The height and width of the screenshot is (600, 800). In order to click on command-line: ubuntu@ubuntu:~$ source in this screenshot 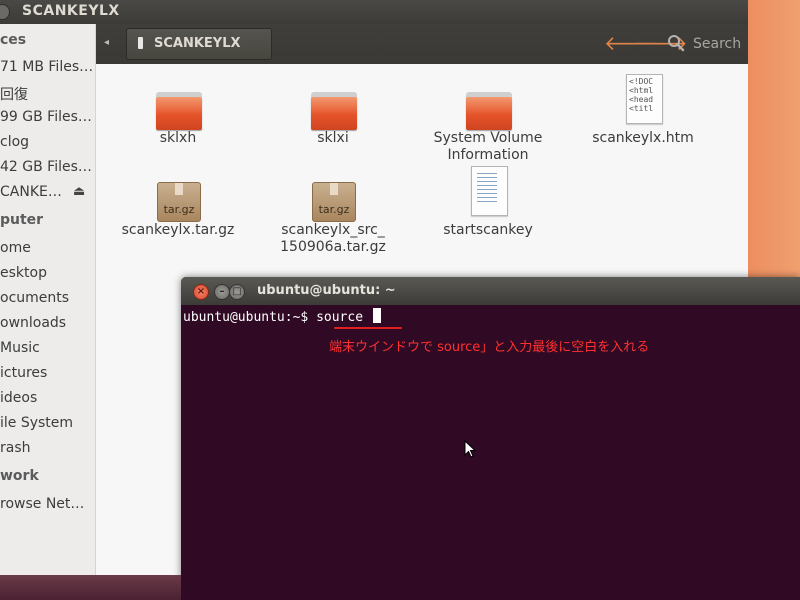, I will do `click(282, 317)`.